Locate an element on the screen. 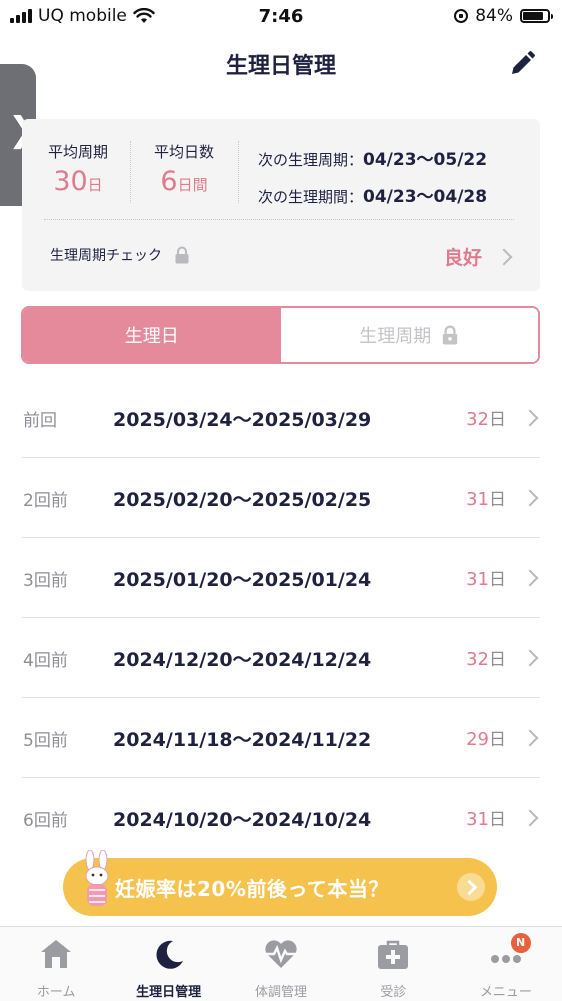  history-row: 5回前 2024/11/18〜2024/11/22 29日 is located at coordinates (281, 738).